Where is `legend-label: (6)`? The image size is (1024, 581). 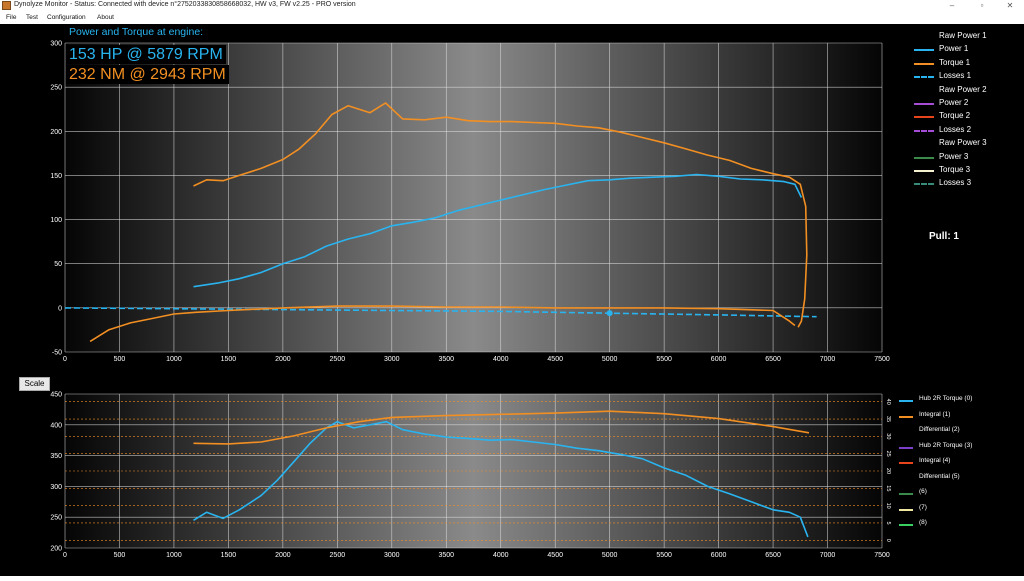 legend-label: (6) is located at coordinates (923, 491).